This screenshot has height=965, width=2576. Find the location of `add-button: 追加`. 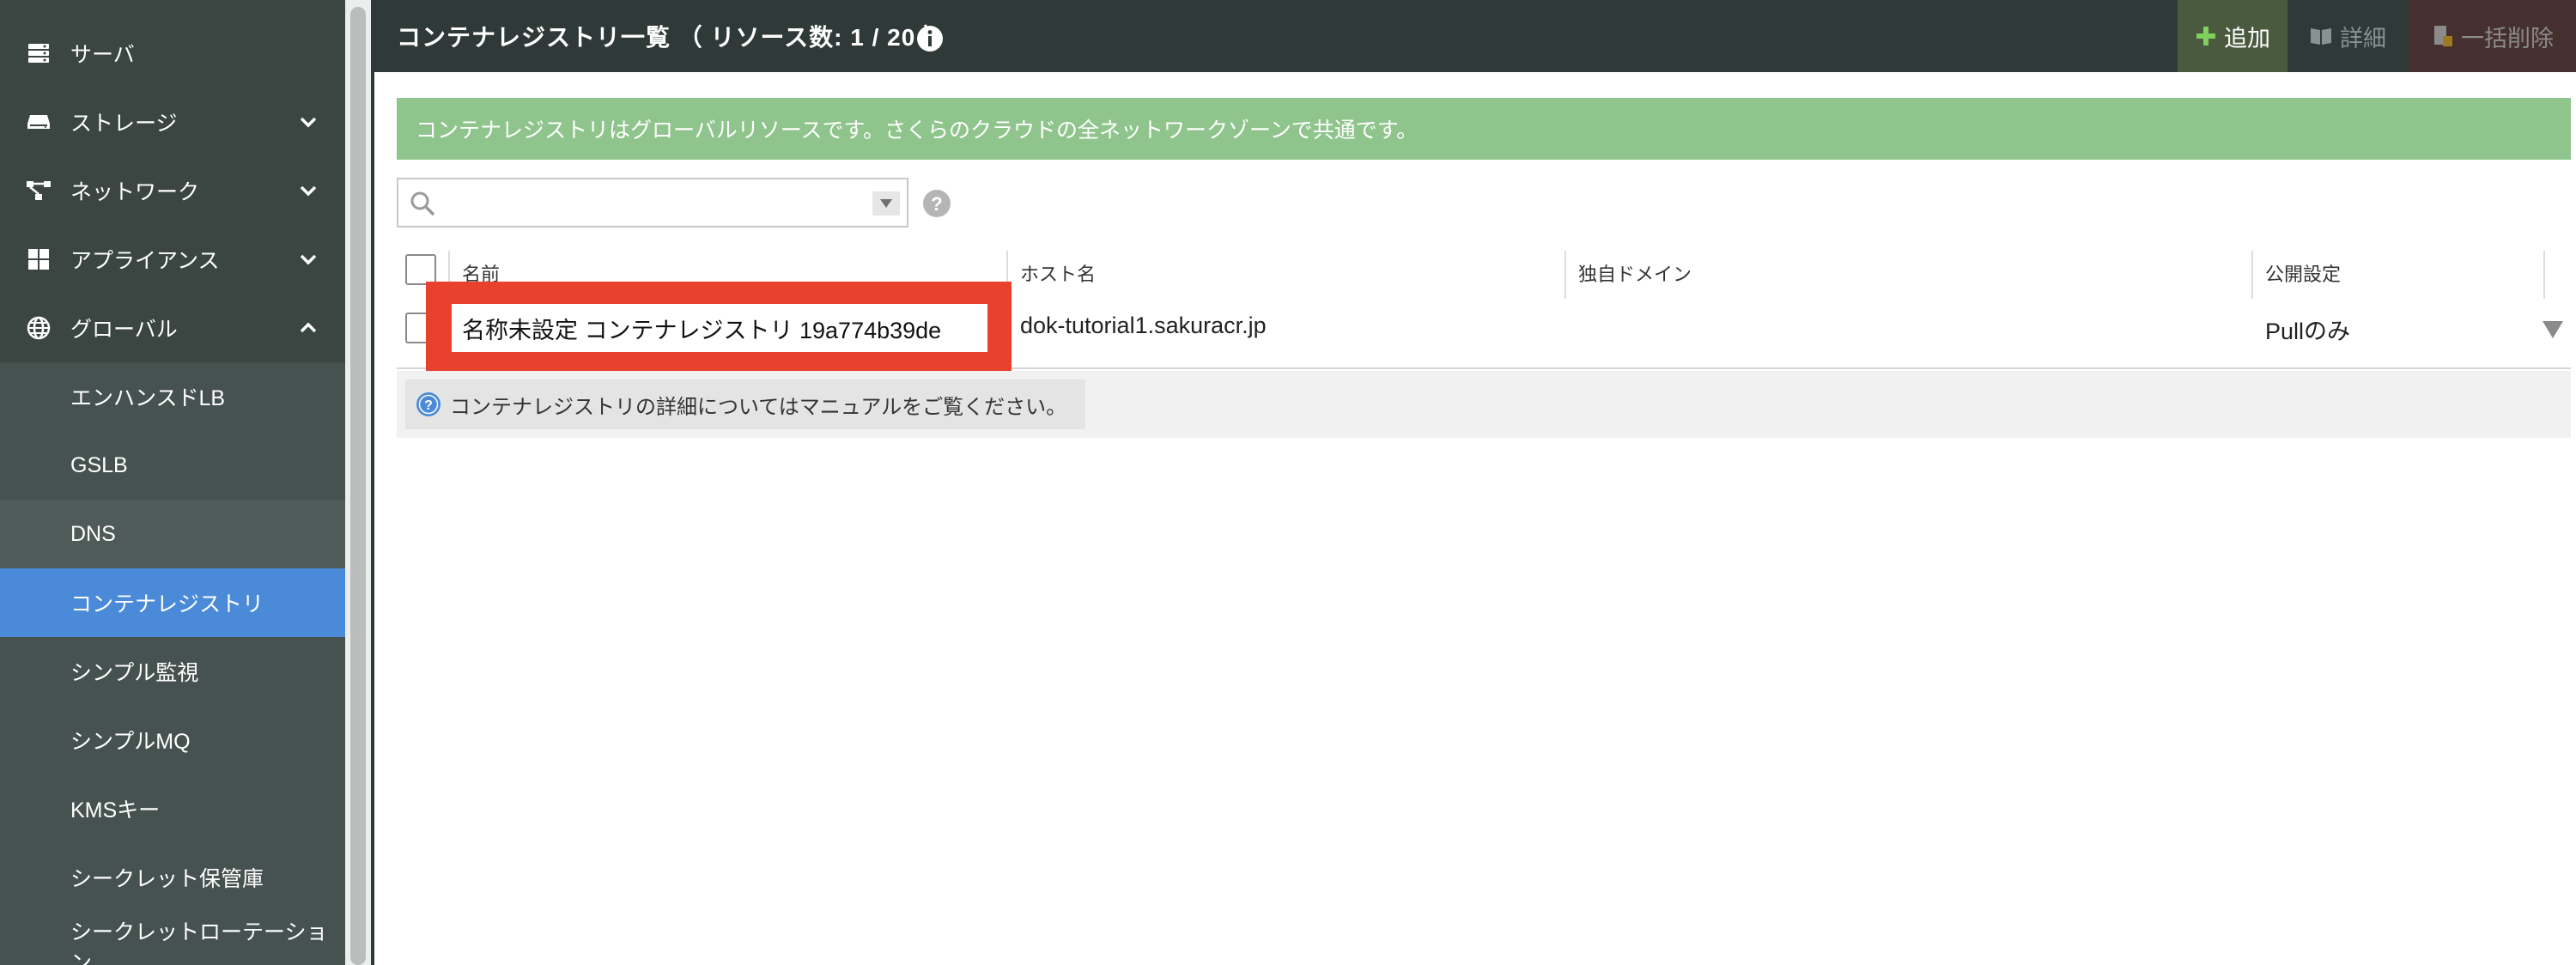

add-button: 追加 is located at coordinates (2232, 36).